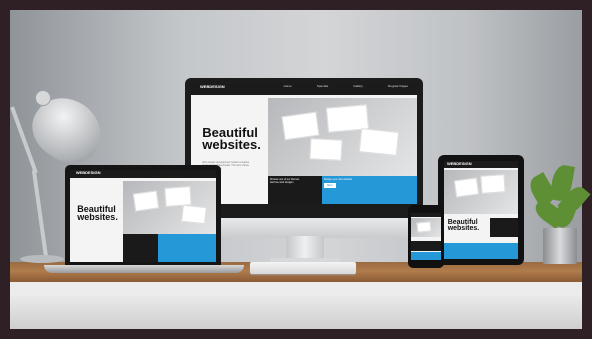  What do you see at coordinates (287, 86) in the screenshot?
I see `nav-item: Home` at bounding box center [287, 86].